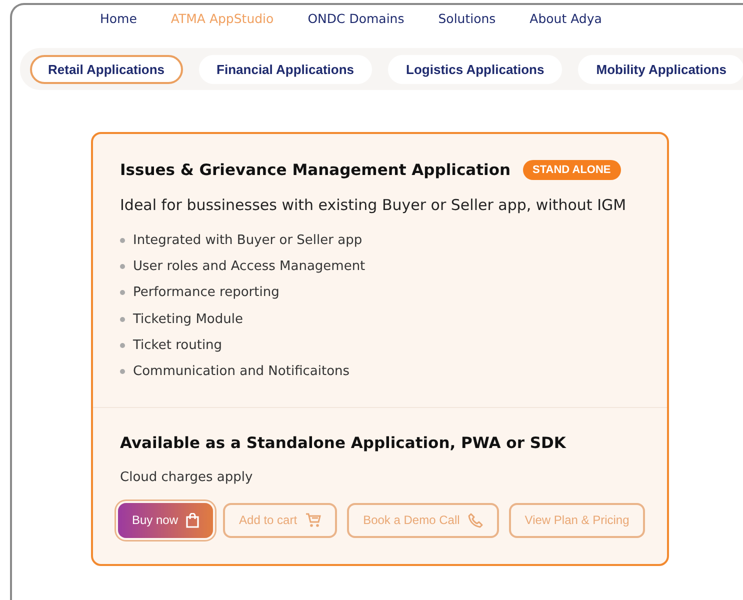  Describe the element at coordinates (285, 69) in the screenshot. I see `tab: Financial Applications` at that location.